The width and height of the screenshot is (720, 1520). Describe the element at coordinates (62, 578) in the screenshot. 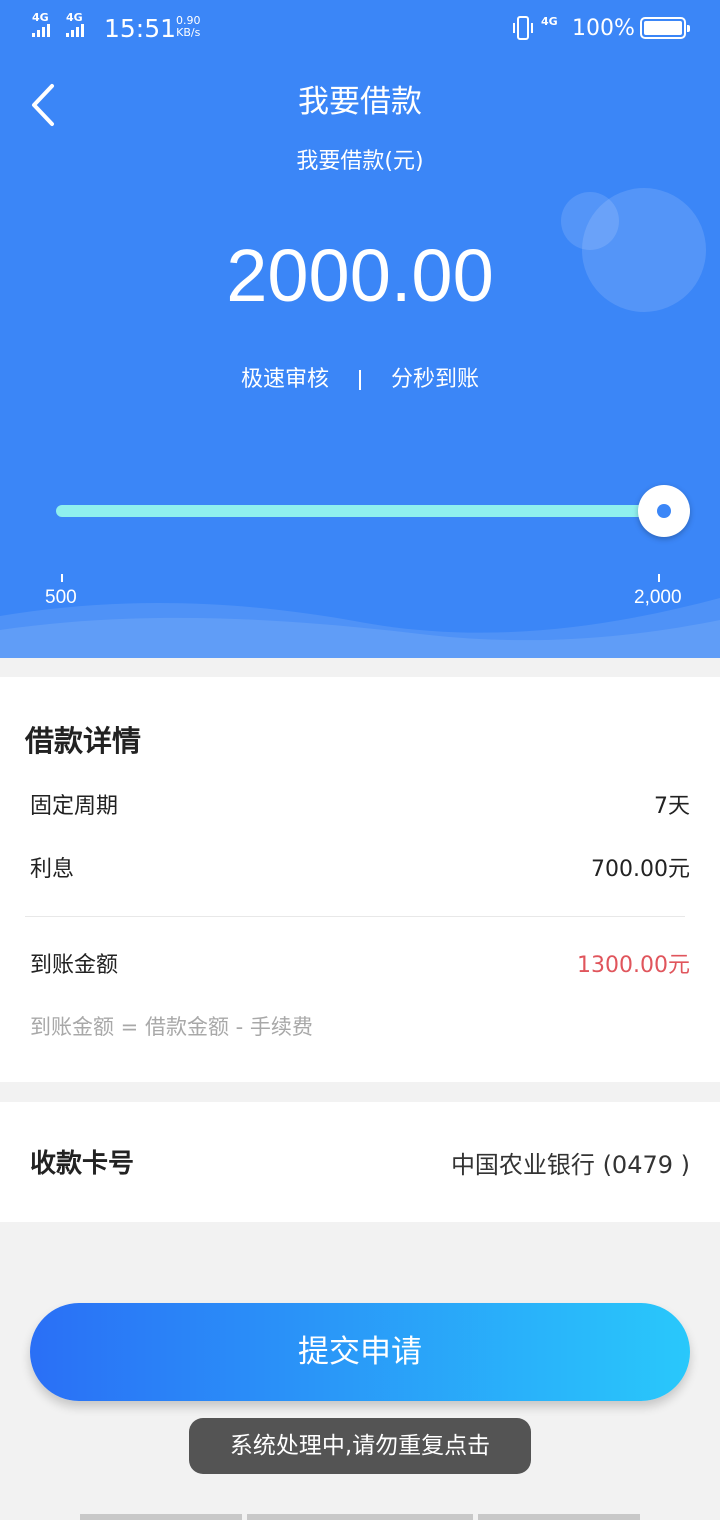

I see `slider-min-tick` at that location.